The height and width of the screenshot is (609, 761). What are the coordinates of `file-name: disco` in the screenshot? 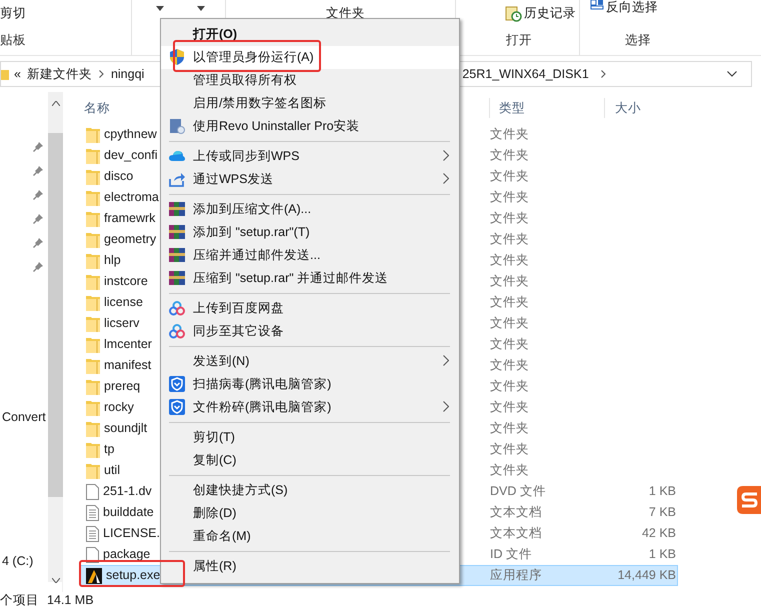 It's located at (119, 176).